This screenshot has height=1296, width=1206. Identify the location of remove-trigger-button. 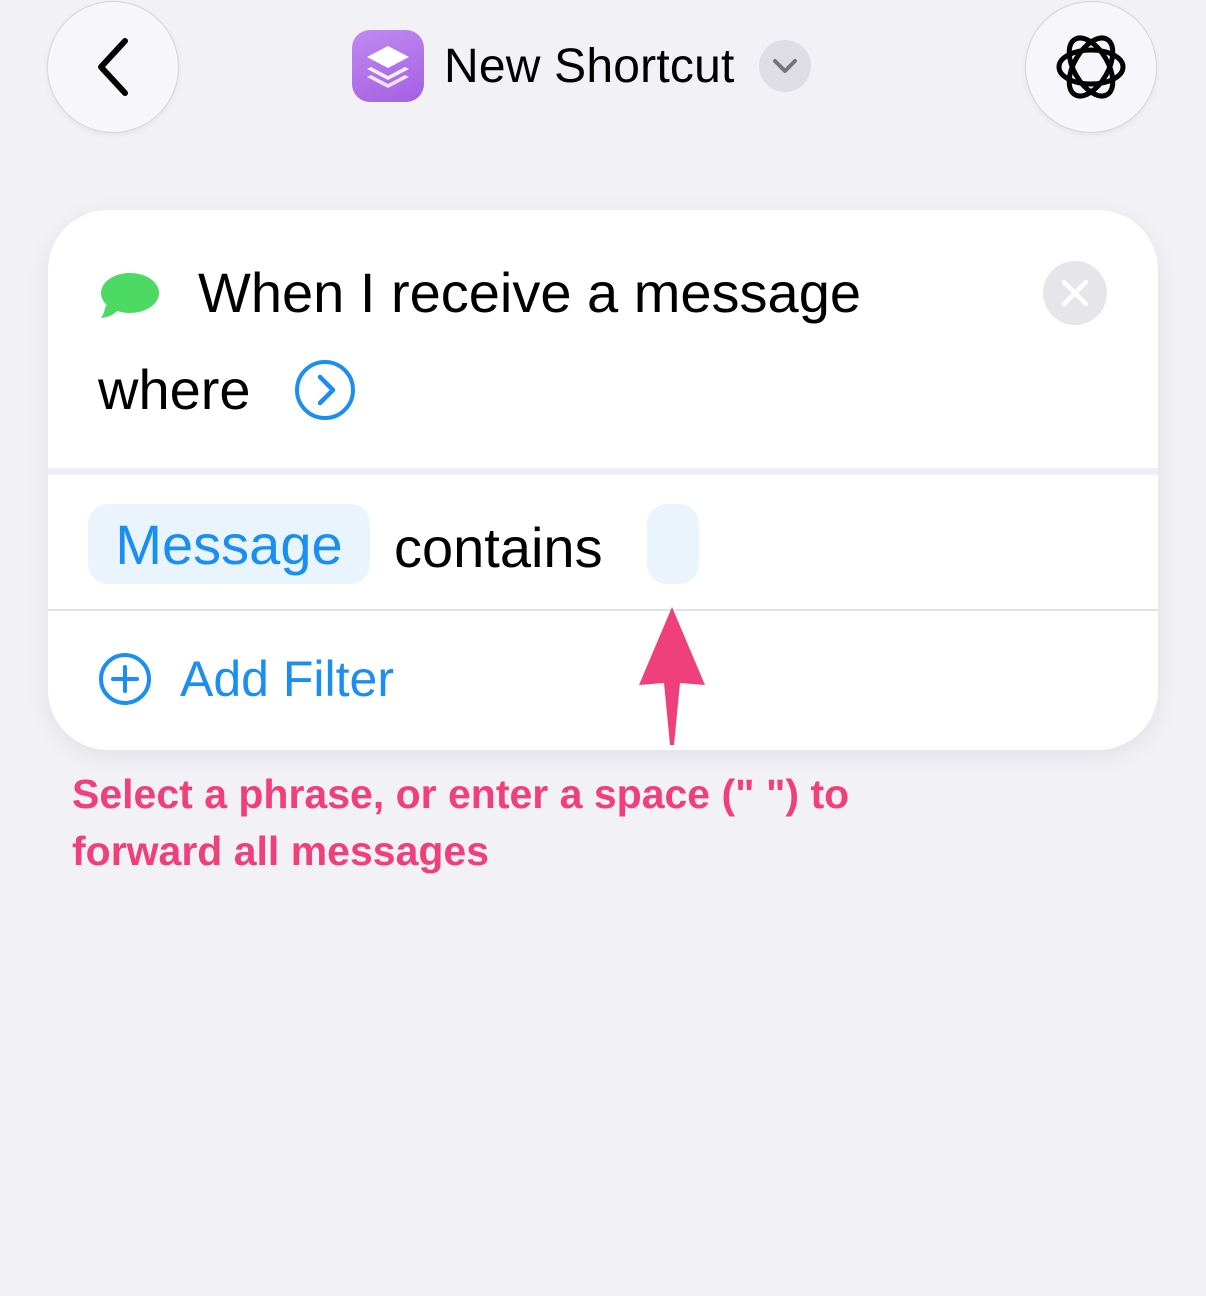
(1075, 293).